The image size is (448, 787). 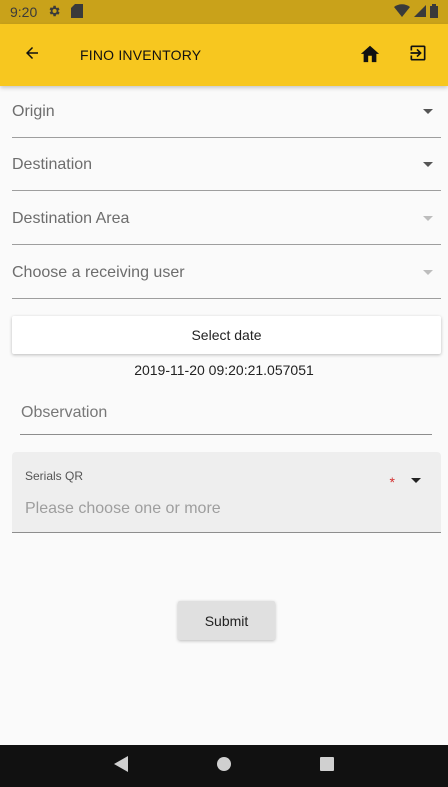 I want to click on serials-qr-select: Serials QR Please choose one or more *, so click(x=226, y=492).